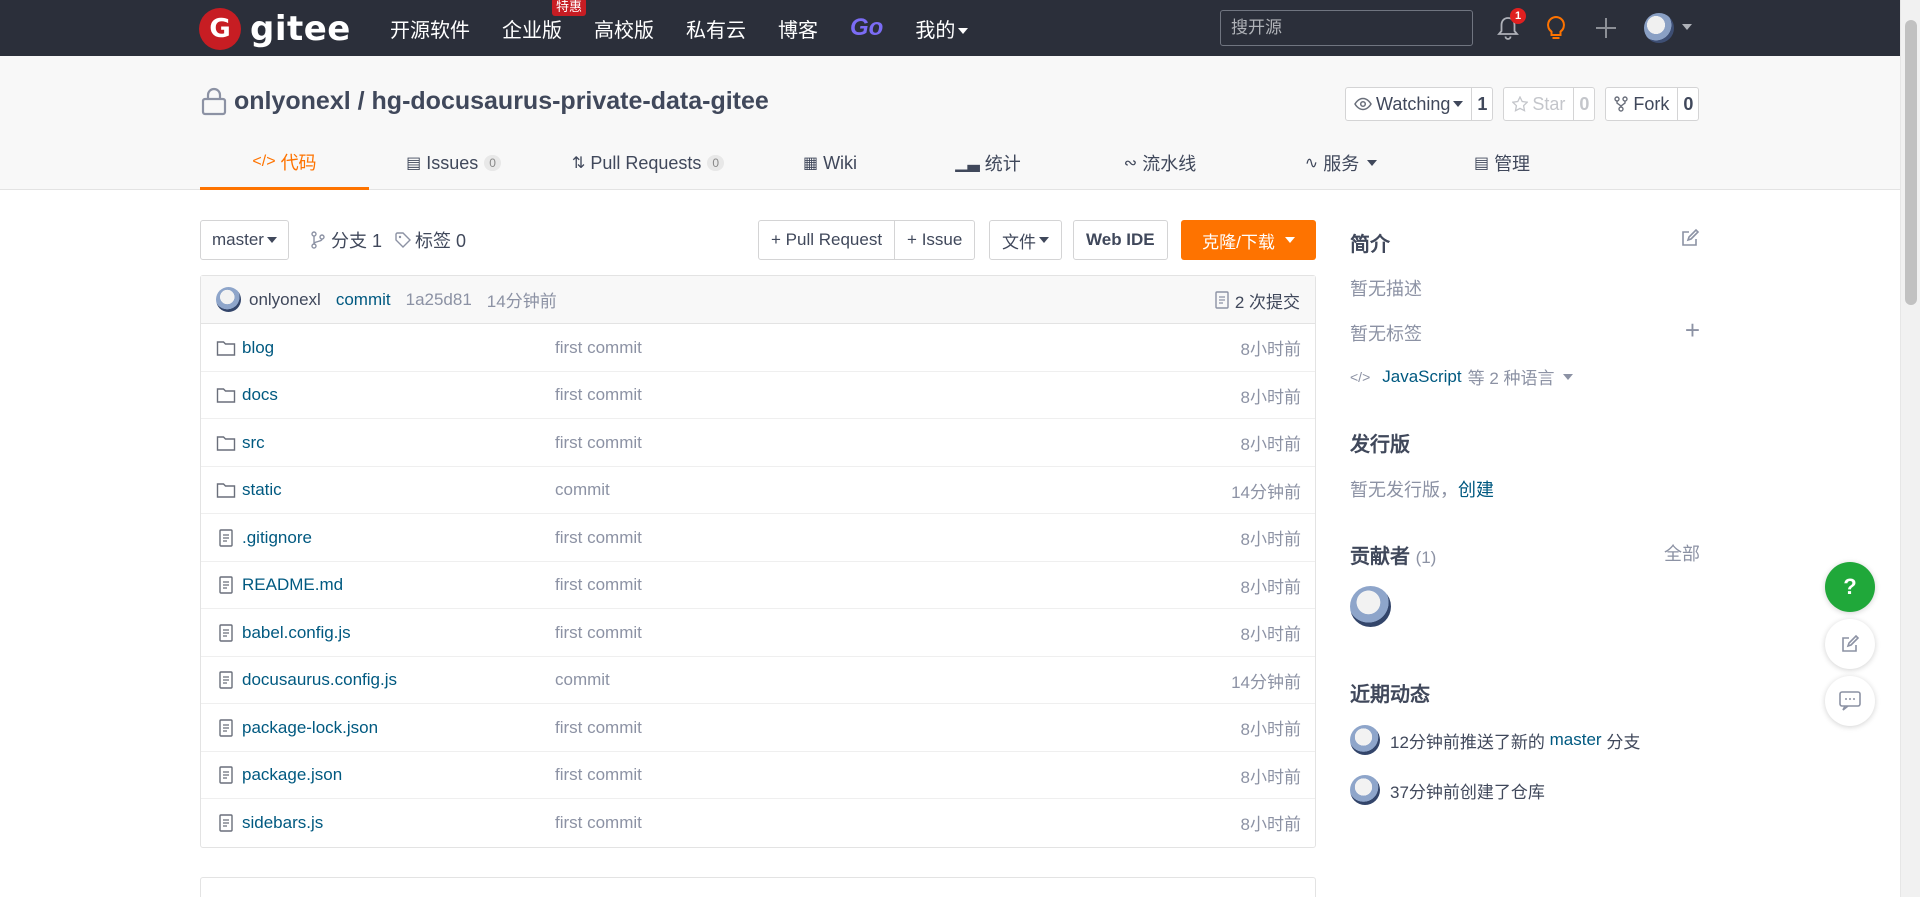 The width and height of the screenshot is (1920, 897). I want to click on repo-name-link: hg-docusaurus-private-data-gitee, so click(570, 101).